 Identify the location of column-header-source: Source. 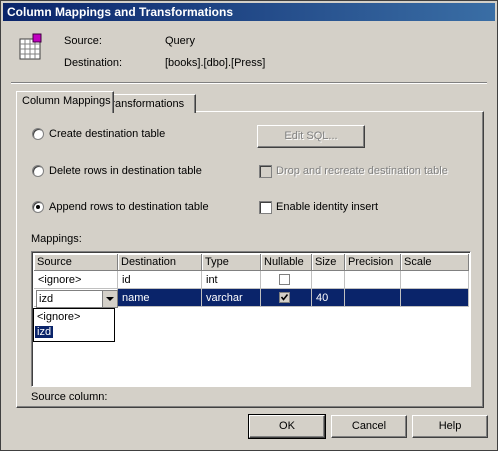
(76, 262).